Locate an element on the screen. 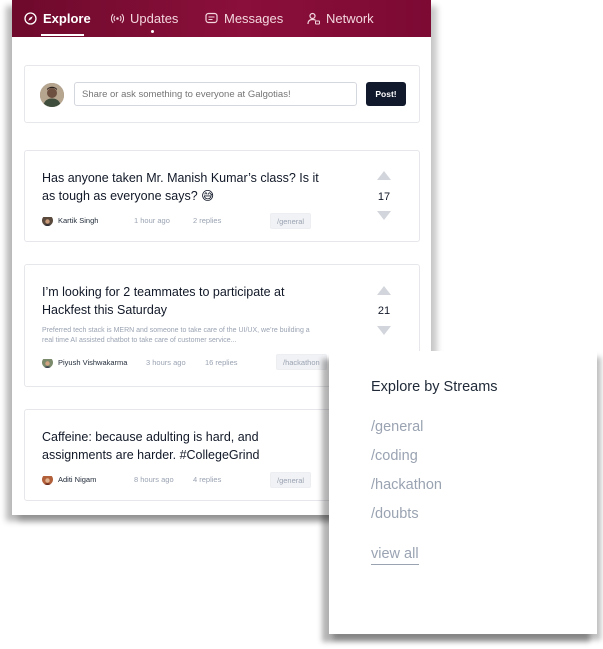 The width and height of the screenshot is (603, 649). message-icon is located at coordinates (211, 18).